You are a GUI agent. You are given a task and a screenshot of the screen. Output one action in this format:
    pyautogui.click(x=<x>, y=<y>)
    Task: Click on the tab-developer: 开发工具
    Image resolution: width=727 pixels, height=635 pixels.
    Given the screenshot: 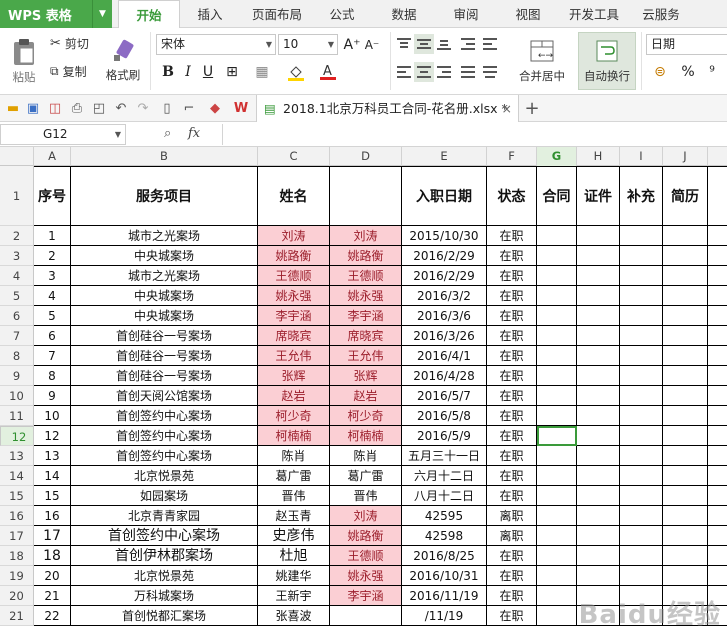 What is the action you would take?
    pyautogui.click(x=594, y=14)
    